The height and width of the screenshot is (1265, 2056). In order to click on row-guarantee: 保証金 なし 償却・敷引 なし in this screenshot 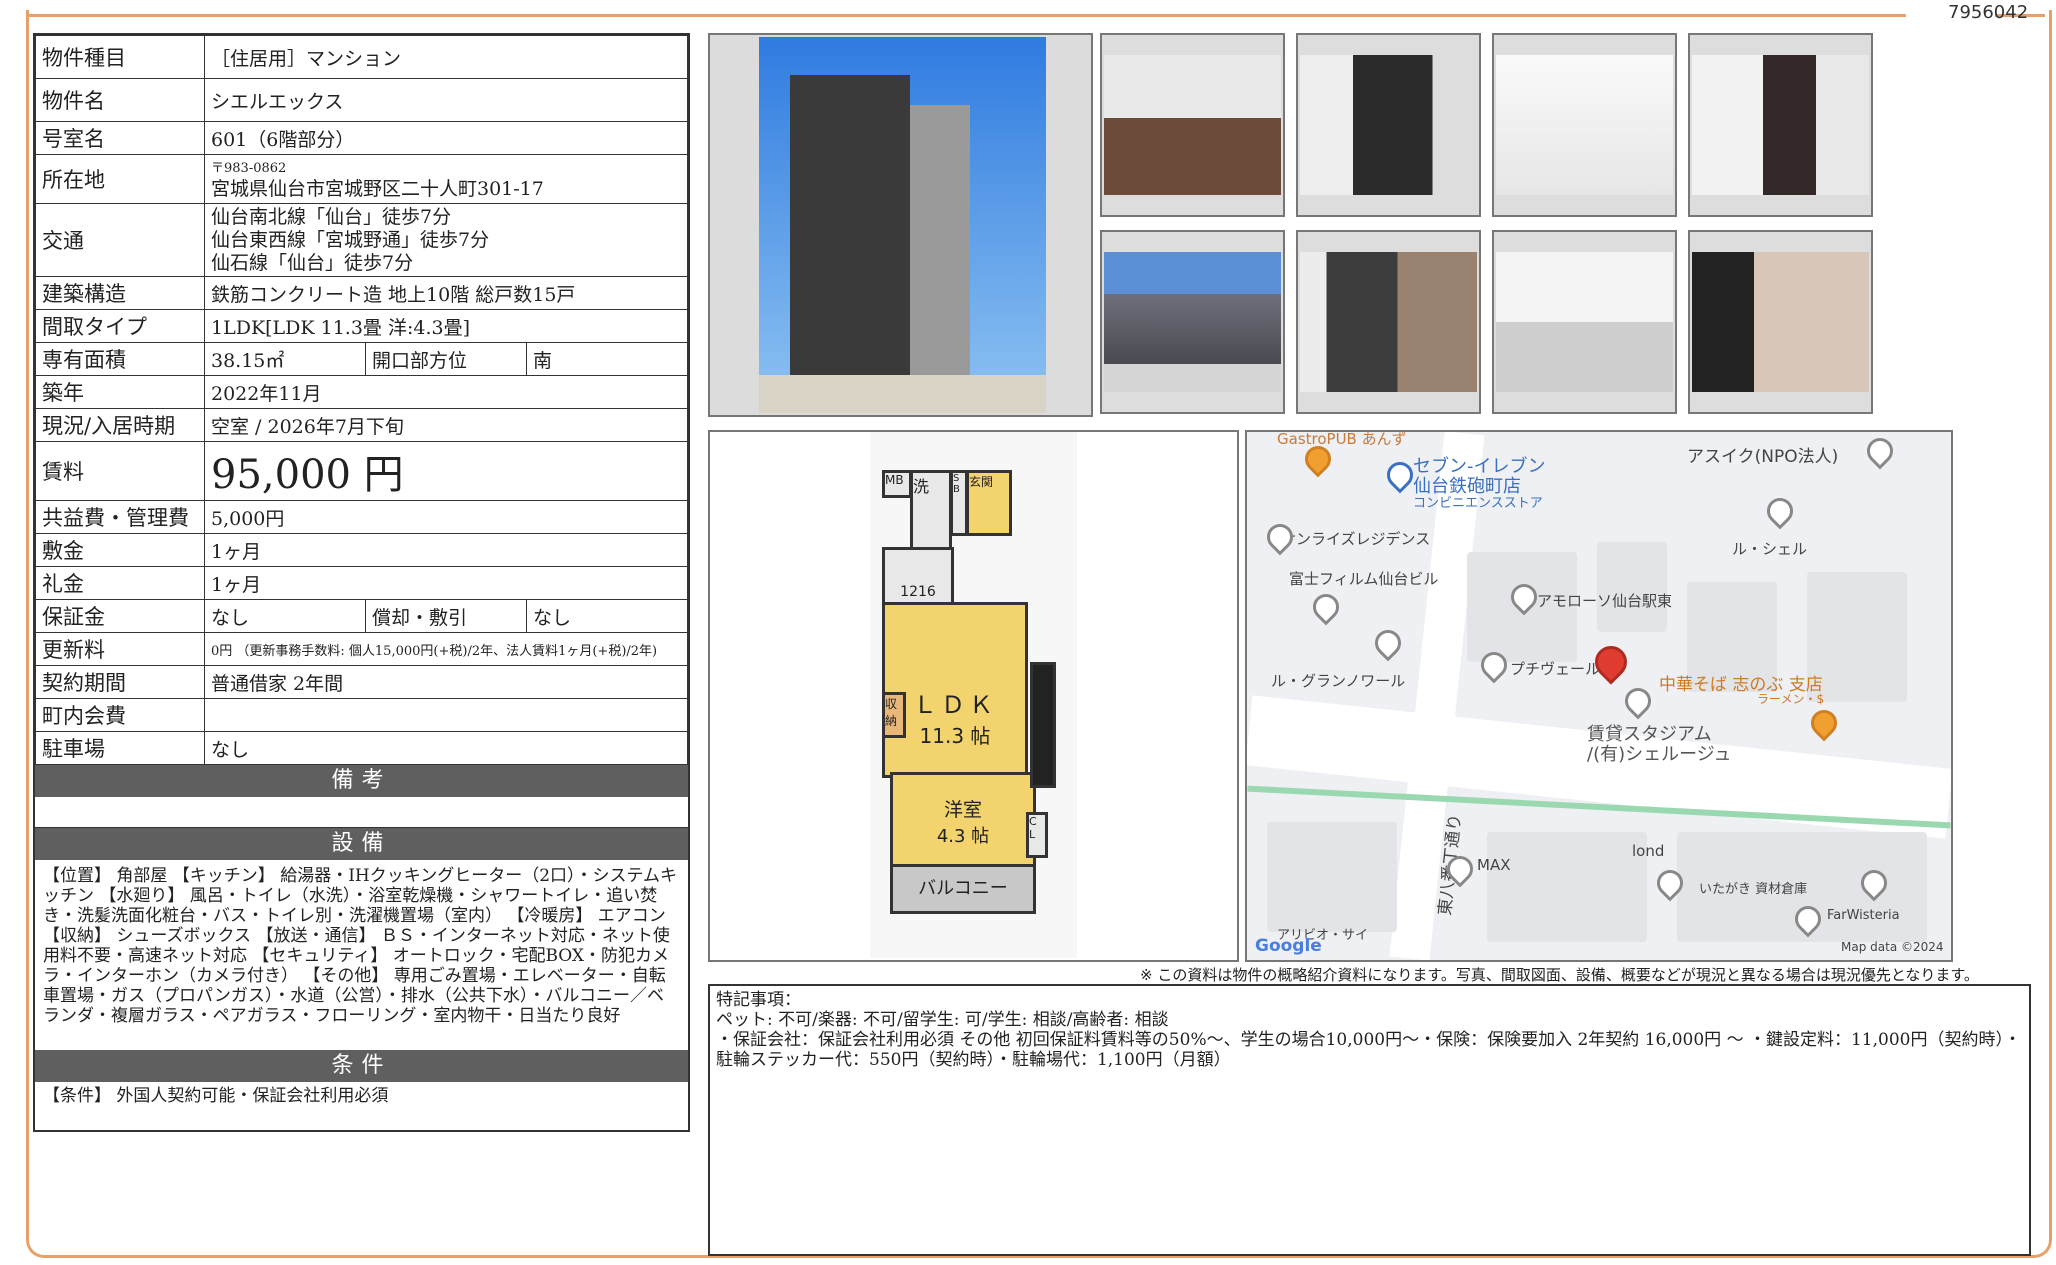, I will do `click(361, 616)`.